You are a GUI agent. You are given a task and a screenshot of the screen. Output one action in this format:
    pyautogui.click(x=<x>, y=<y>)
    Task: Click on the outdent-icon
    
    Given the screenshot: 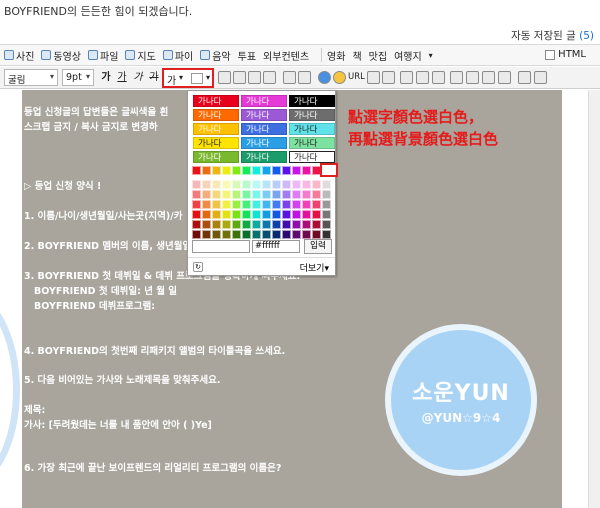 What is the action you would take?
    pyautogui.click(x=304, y=77)
    